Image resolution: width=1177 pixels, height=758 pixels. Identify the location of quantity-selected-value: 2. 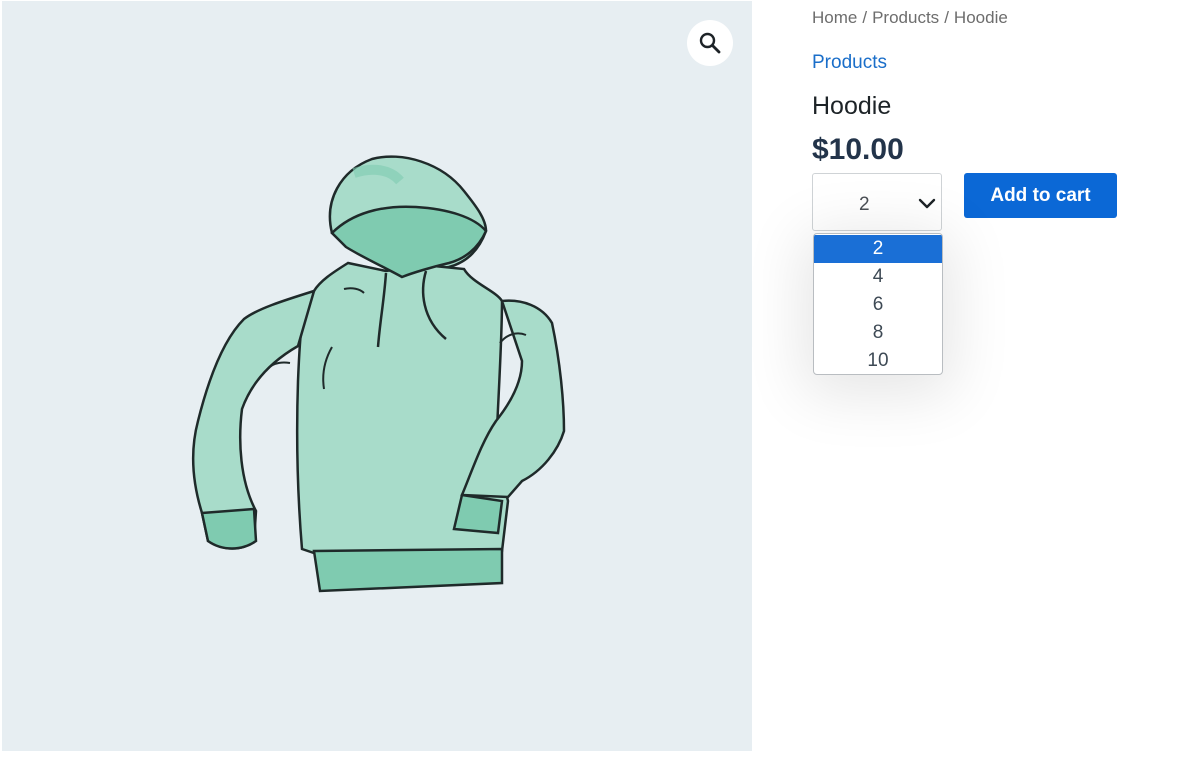
(864, 204).